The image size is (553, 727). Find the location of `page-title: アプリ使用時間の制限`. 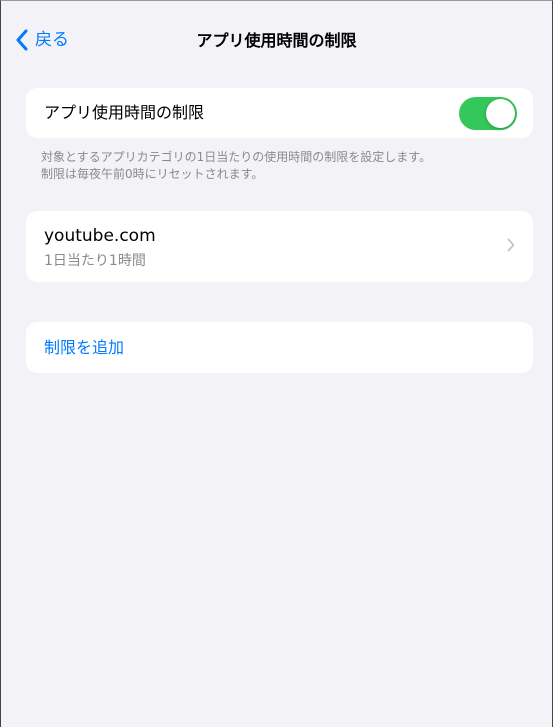

page-title: アプリ使用時間の制限 is located at coordinates (276, 40).